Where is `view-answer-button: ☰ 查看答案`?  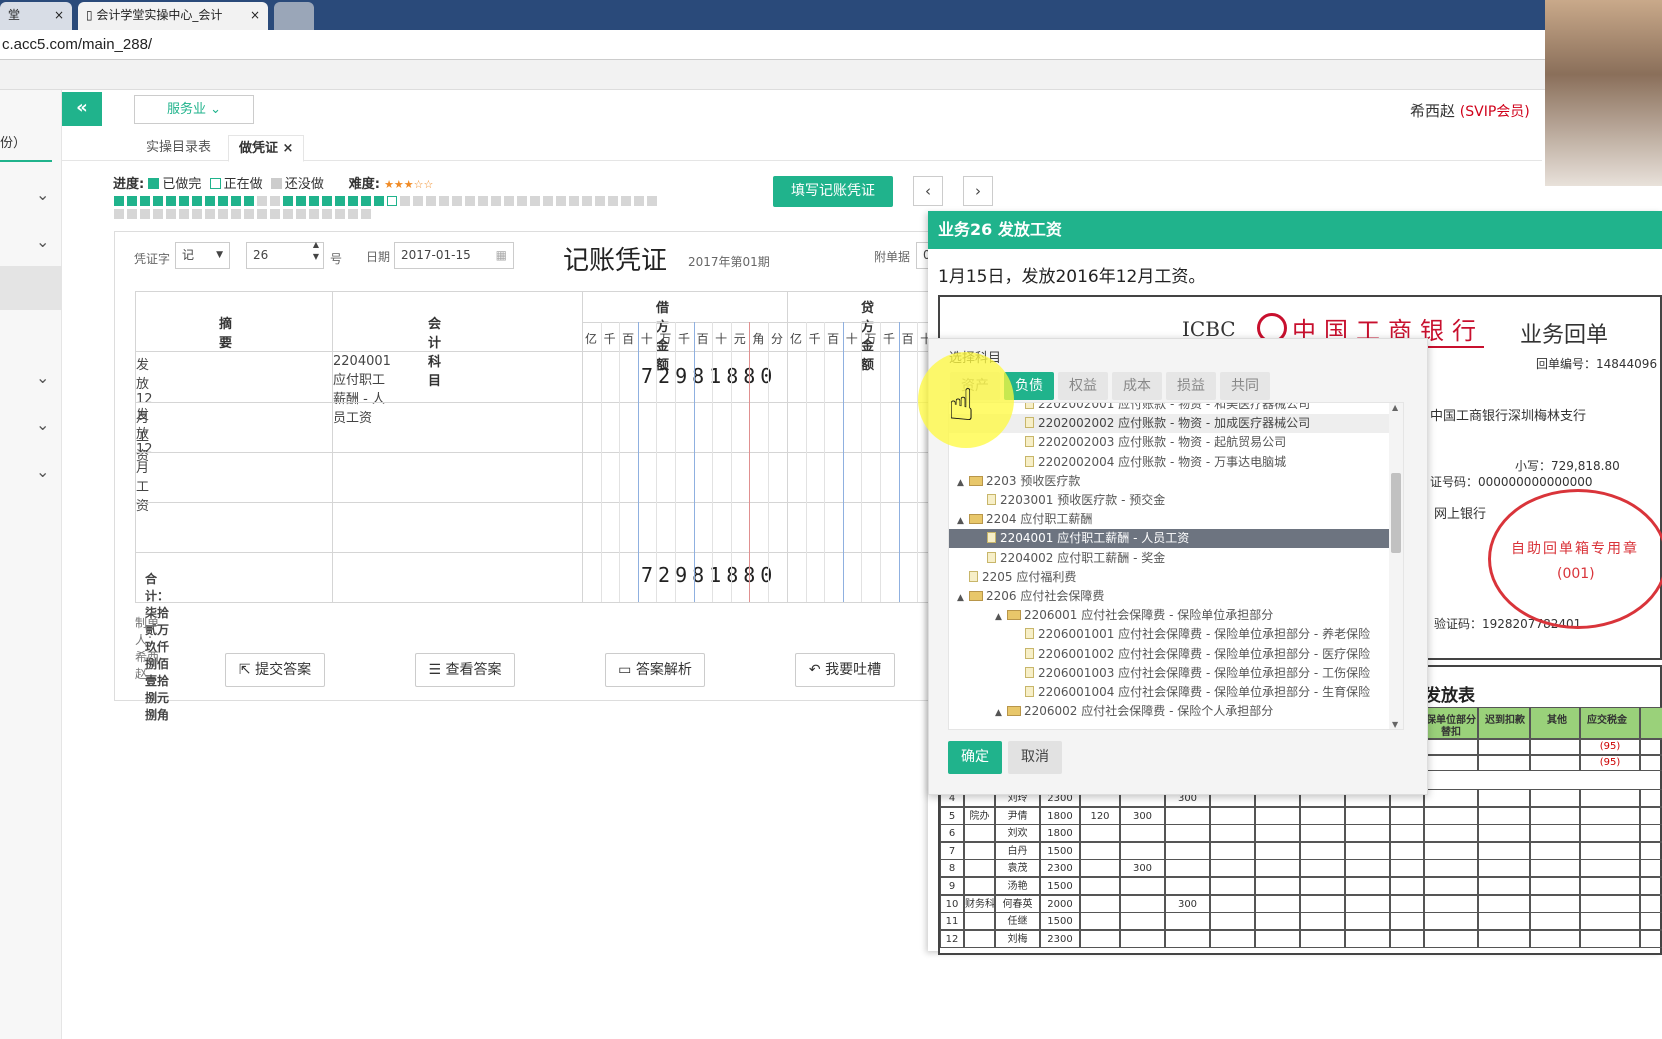 view-answer-button: ☰ 查看答案 is located at coordinates (465, 670).